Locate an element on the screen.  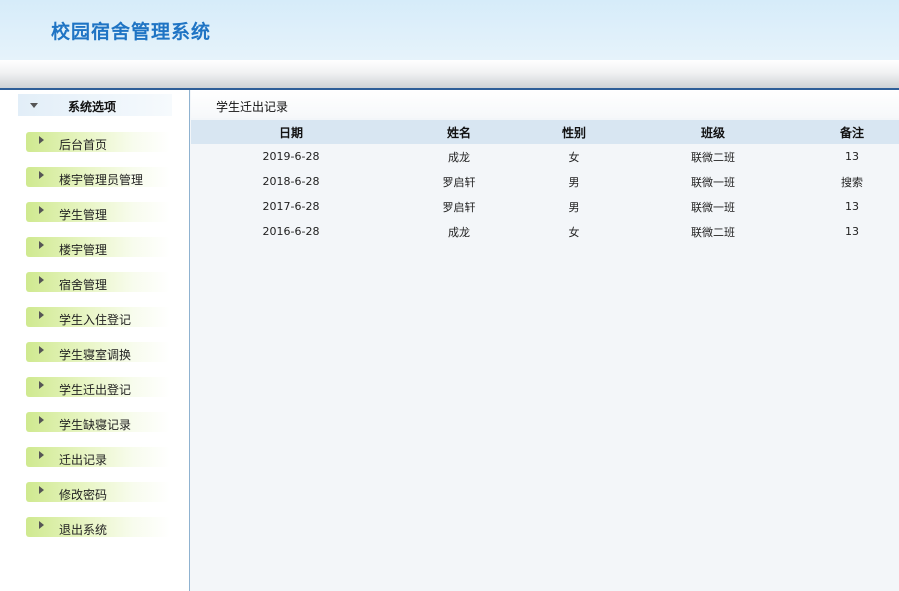
sidebar-item-label: 楼宇管理员管理 is located at coordinates (101, 180).